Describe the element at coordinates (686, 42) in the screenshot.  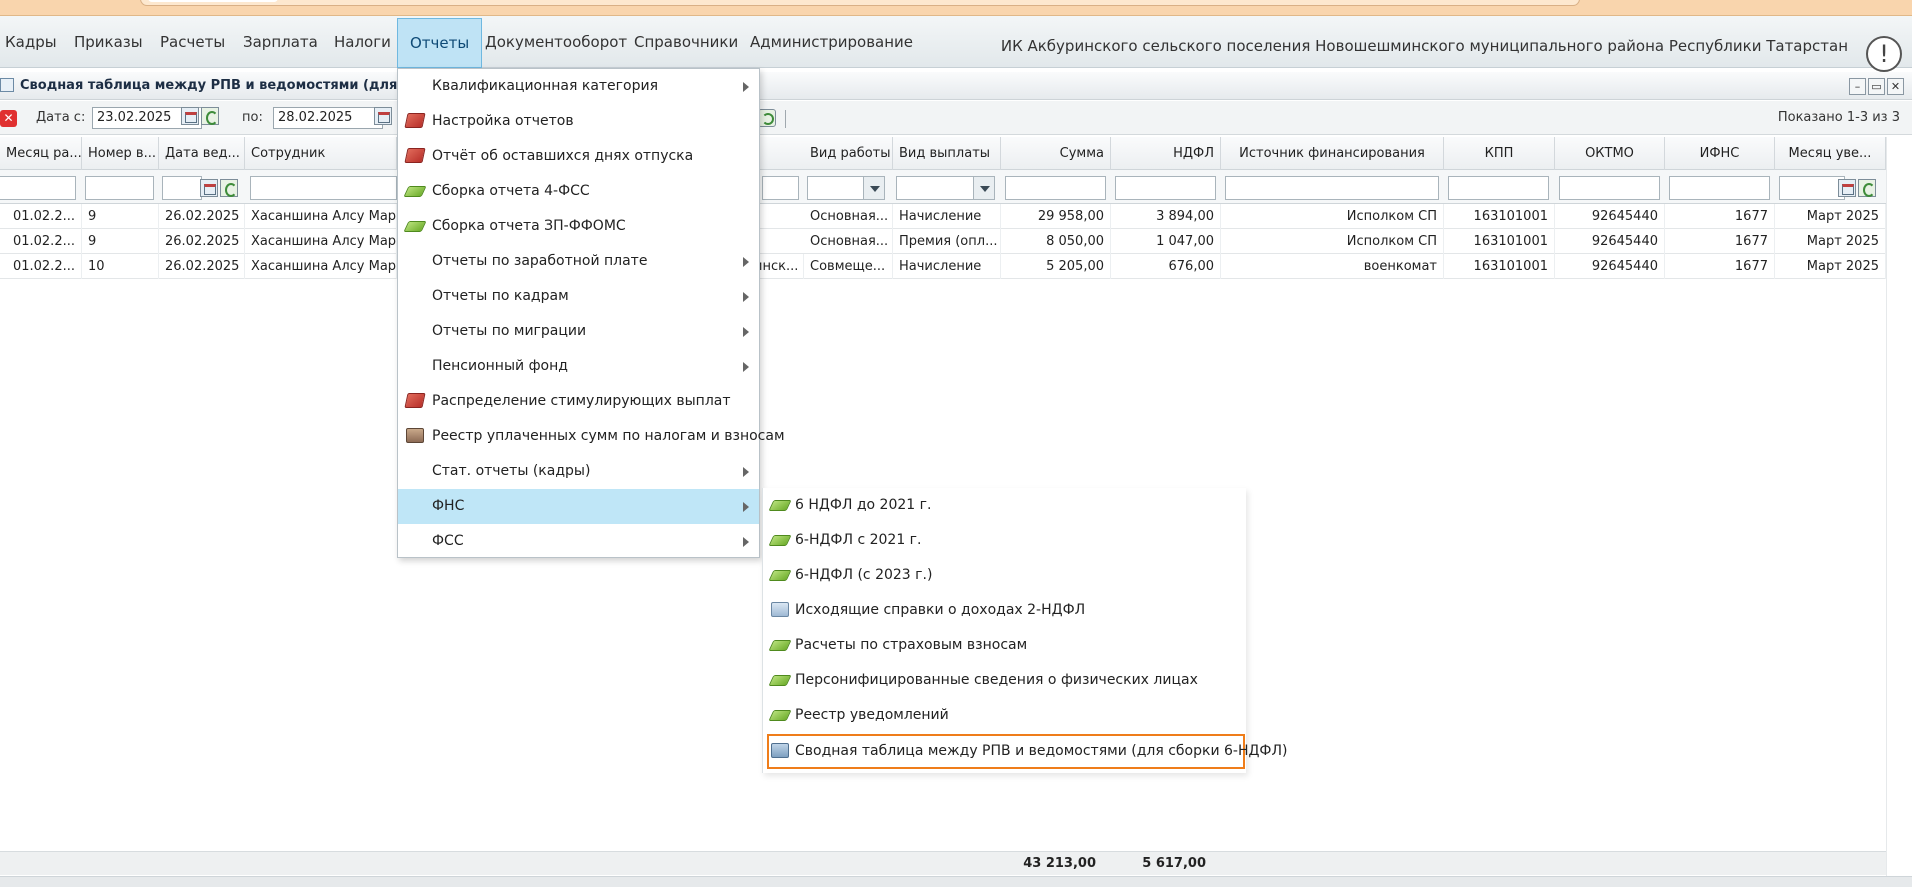
I see `menu-spravochniki: Справочники` at that location.